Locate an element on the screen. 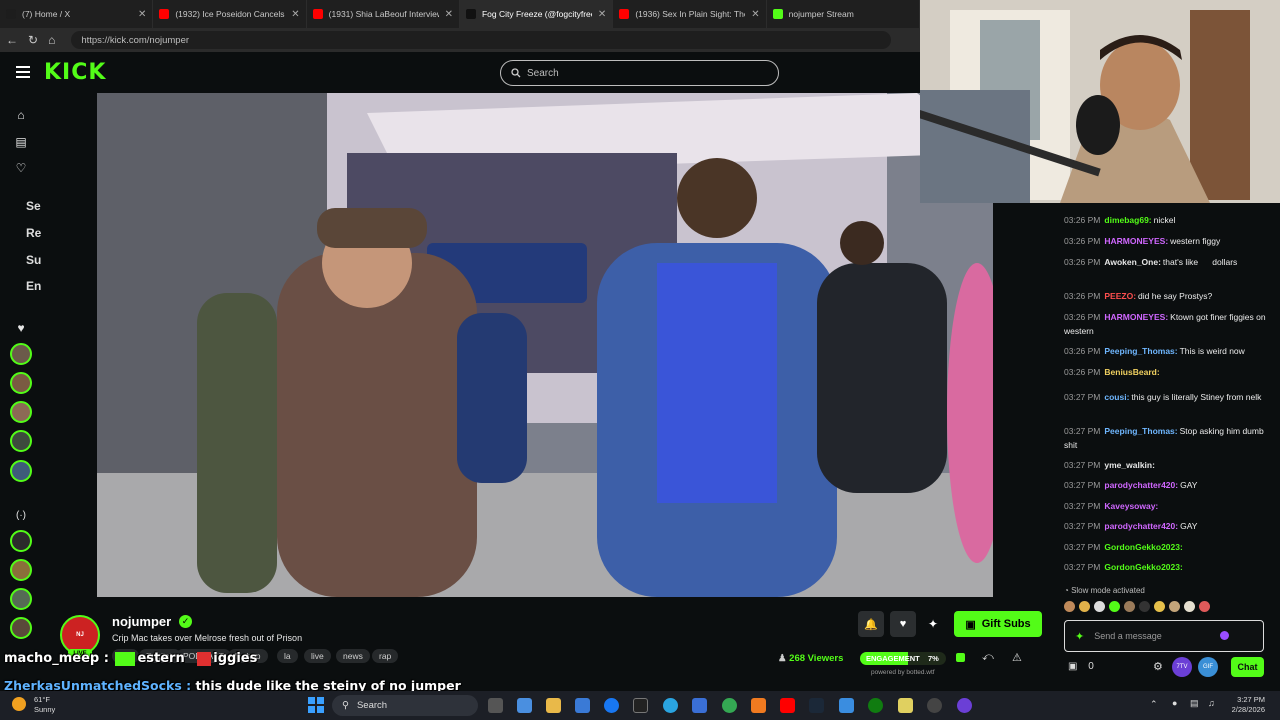  stream-tag: live is located at coordinates (317, 656).